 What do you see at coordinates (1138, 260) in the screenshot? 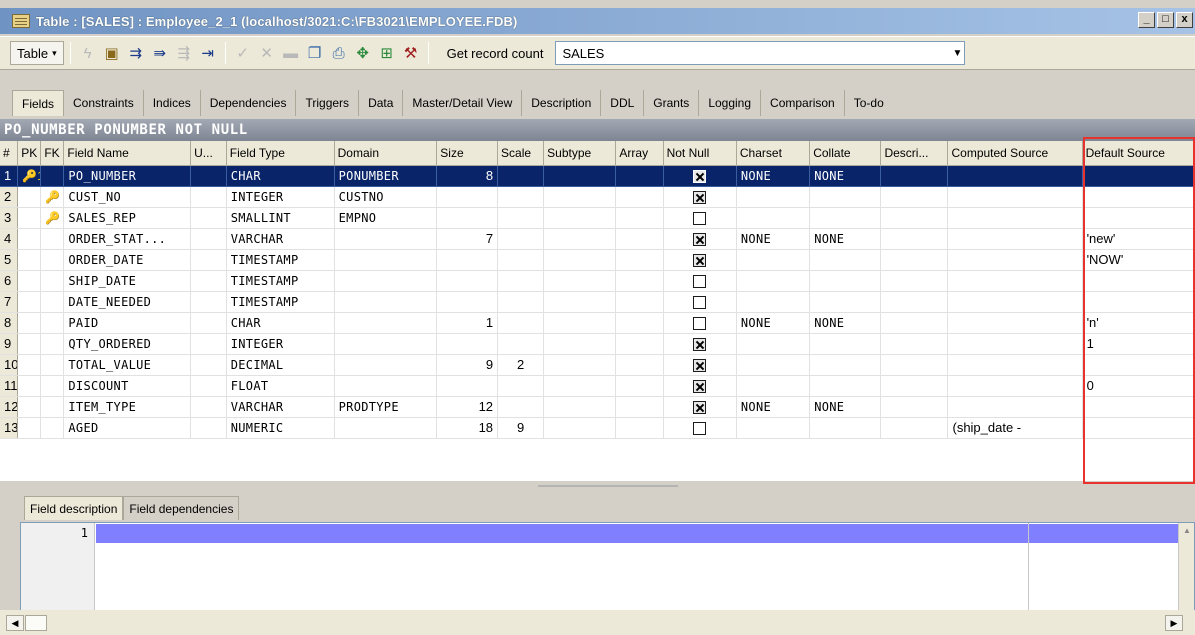
I see `default-source-cell: 'NOW'` at bounding box center [1138, 260].